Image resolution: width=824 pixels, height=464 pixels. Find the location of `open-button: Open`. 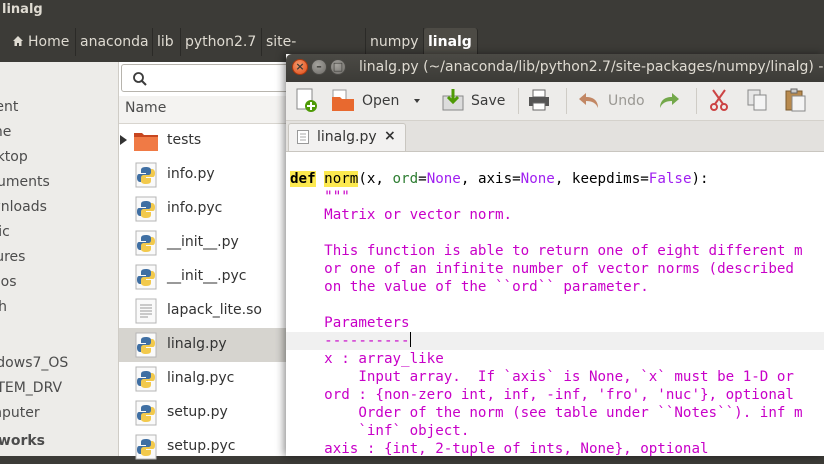

open-button: Open is located at coordinates (368, 101).